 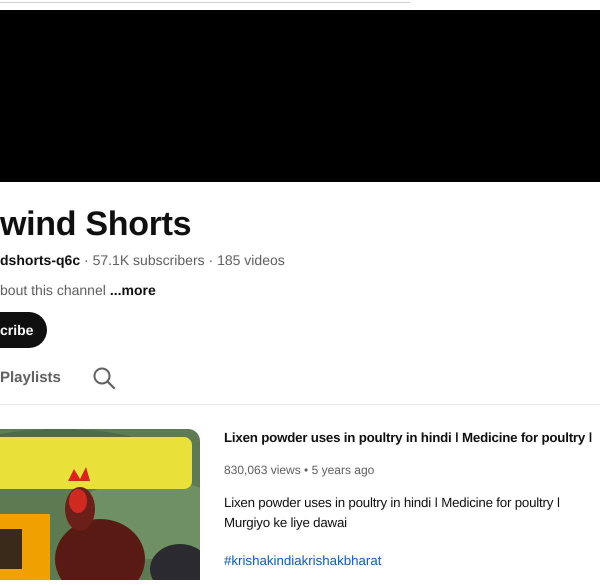 What do you see at coordinates (303, 560) in the screenshot?
I see `hashtag-link: #krishakindiakrishakbharat` at bounding box center [303, 560].